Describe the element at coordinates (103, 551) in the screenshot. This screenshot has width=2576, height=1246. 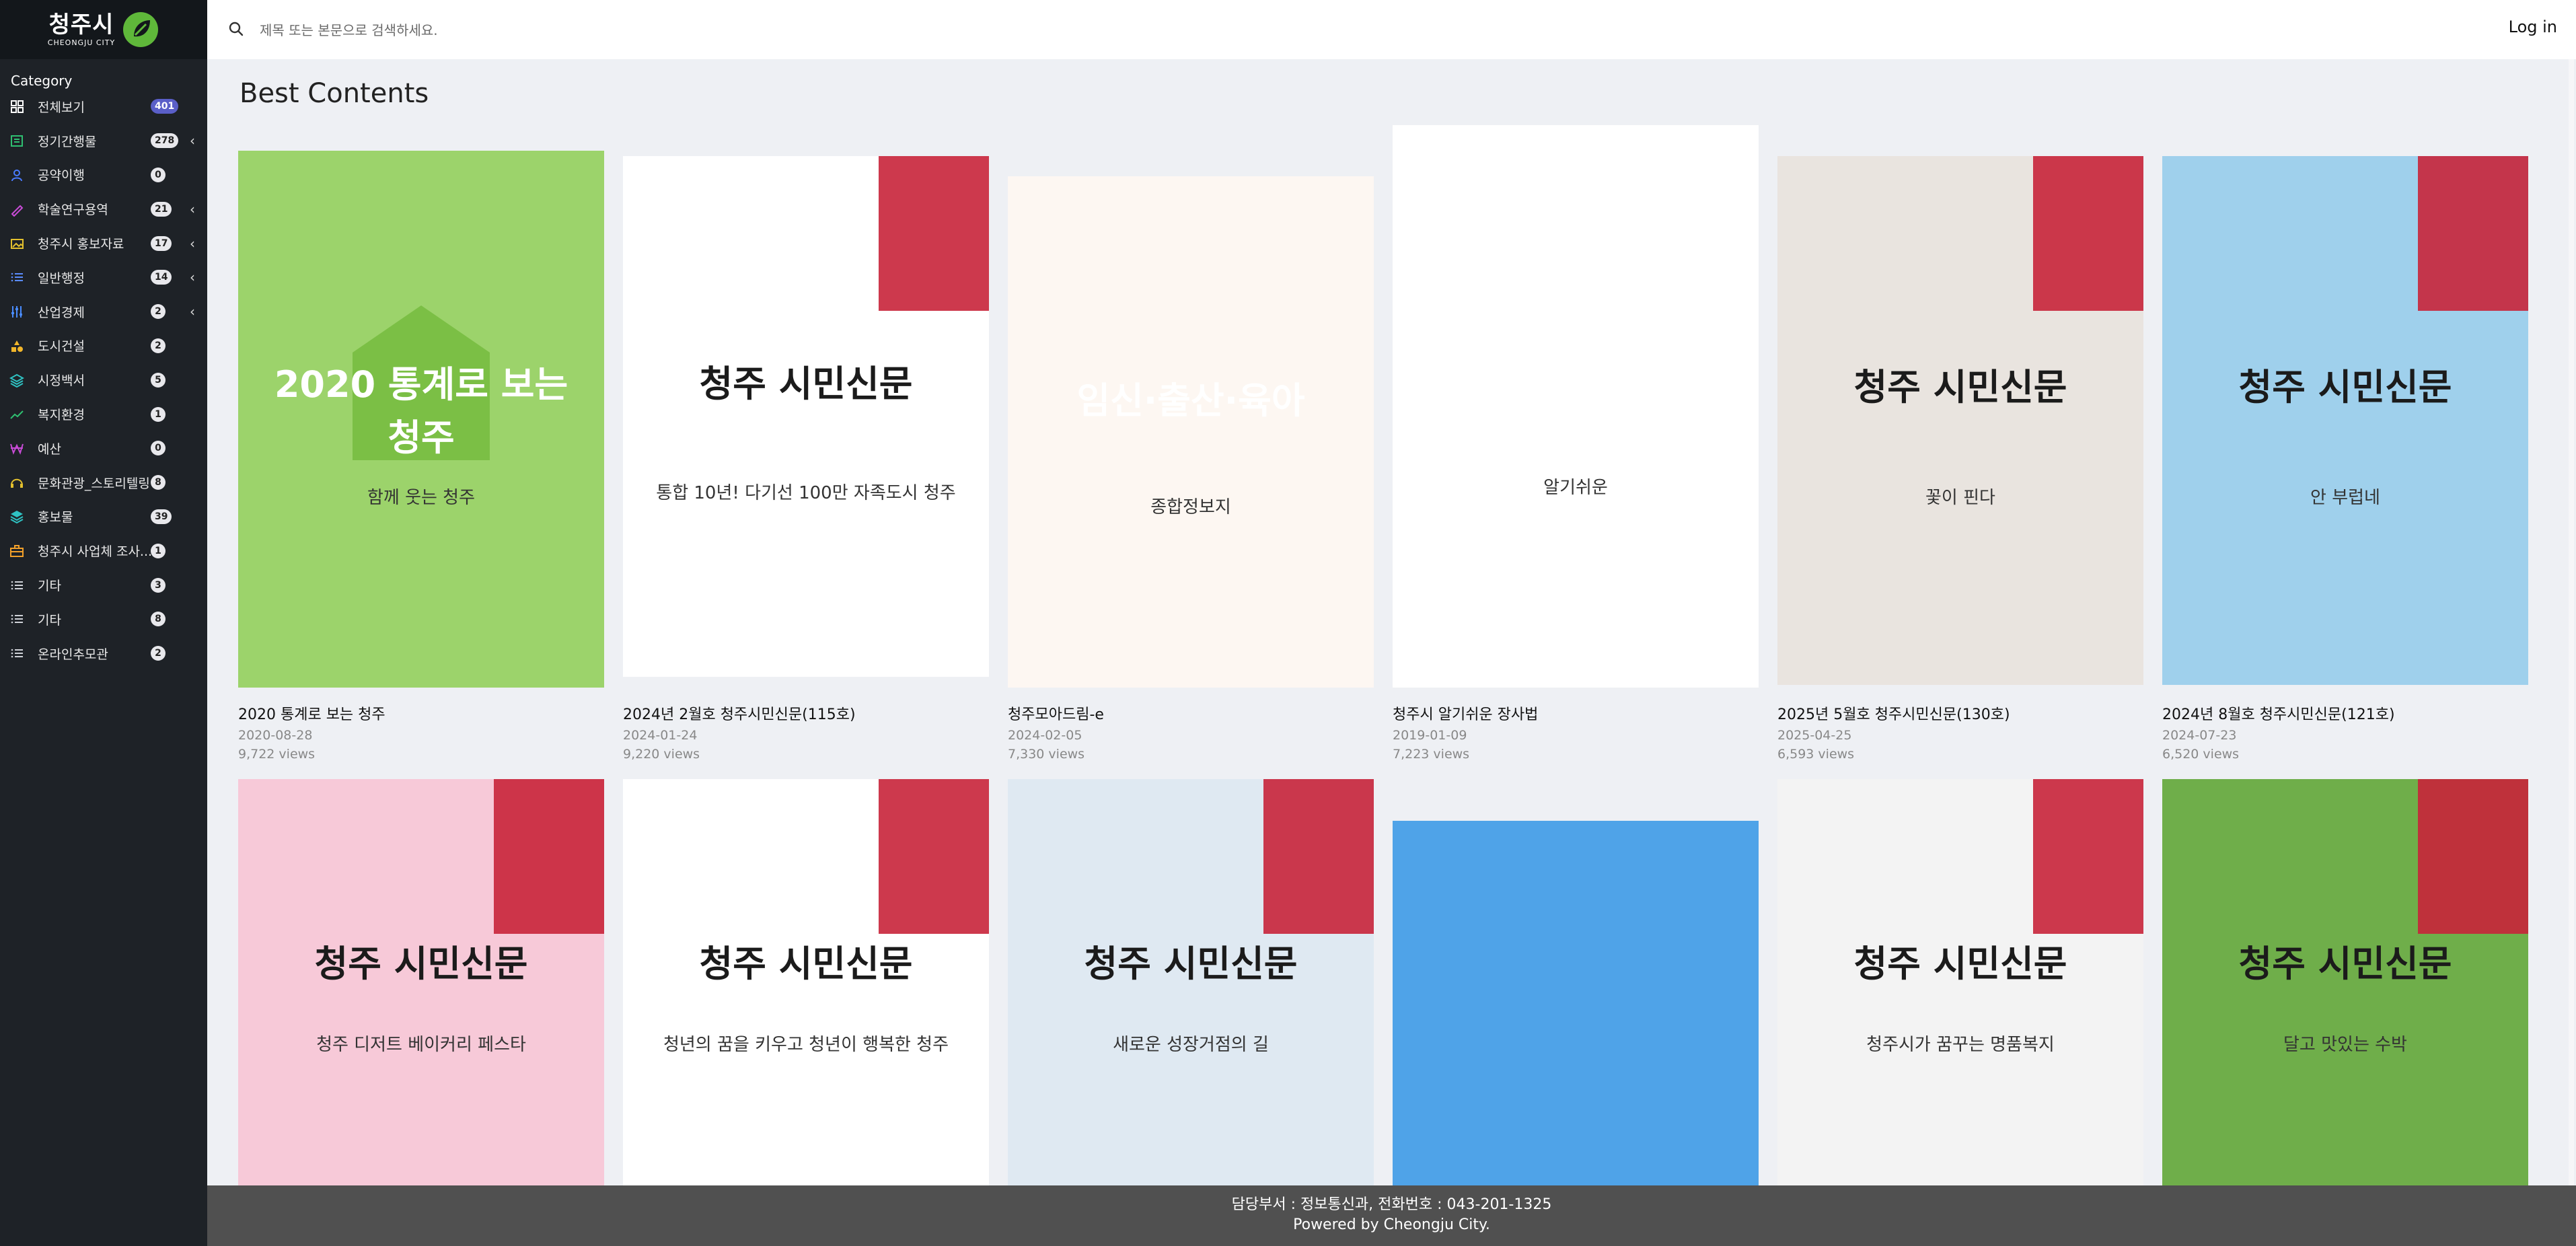
I see `sidebar-item: 청주시 사업체 조사... 1` at that location.